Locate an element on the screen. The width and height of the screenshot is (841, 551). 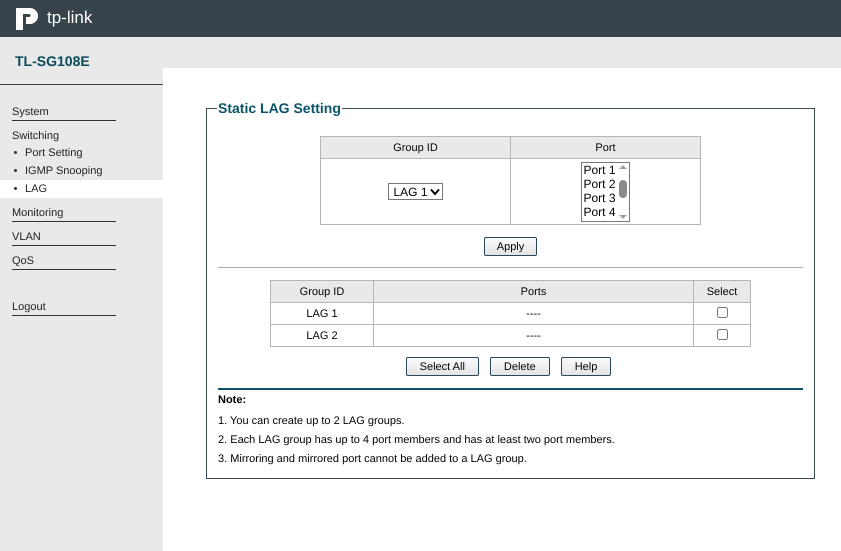
apply-button: Apply is located at coordinates (511, 246).